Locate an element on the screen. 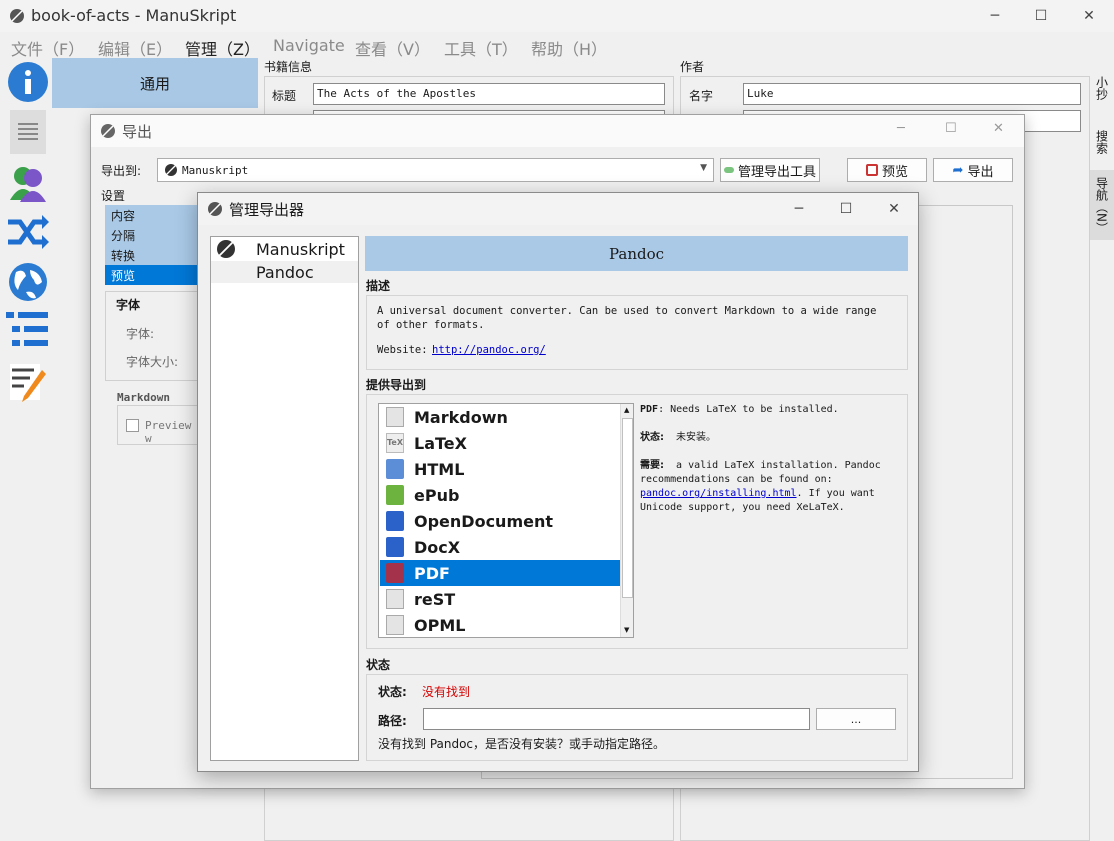 The image size is (1114, 841). summary-icon is located at coordinates (28, 132).